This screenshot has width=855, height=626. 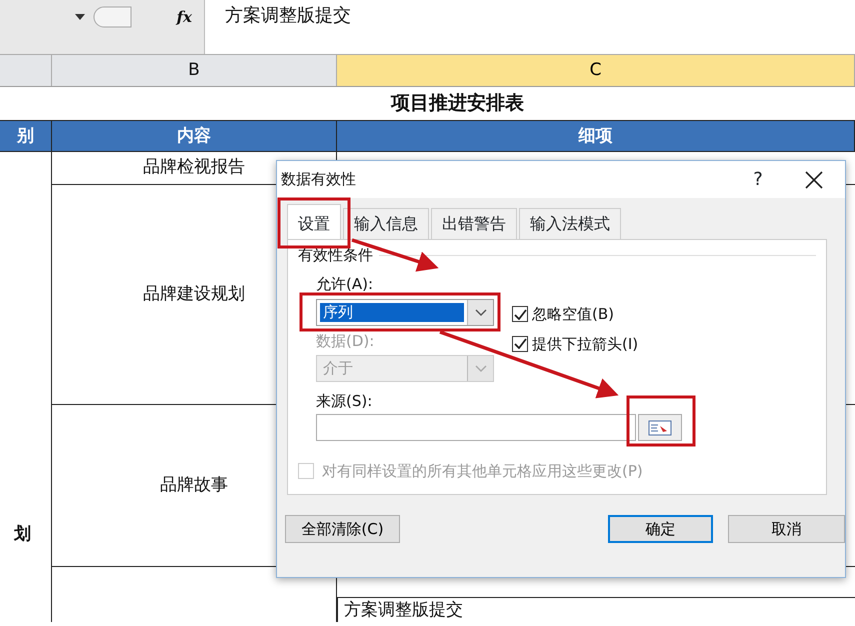 I want to click on close-icon, so click(x=814, y=179).